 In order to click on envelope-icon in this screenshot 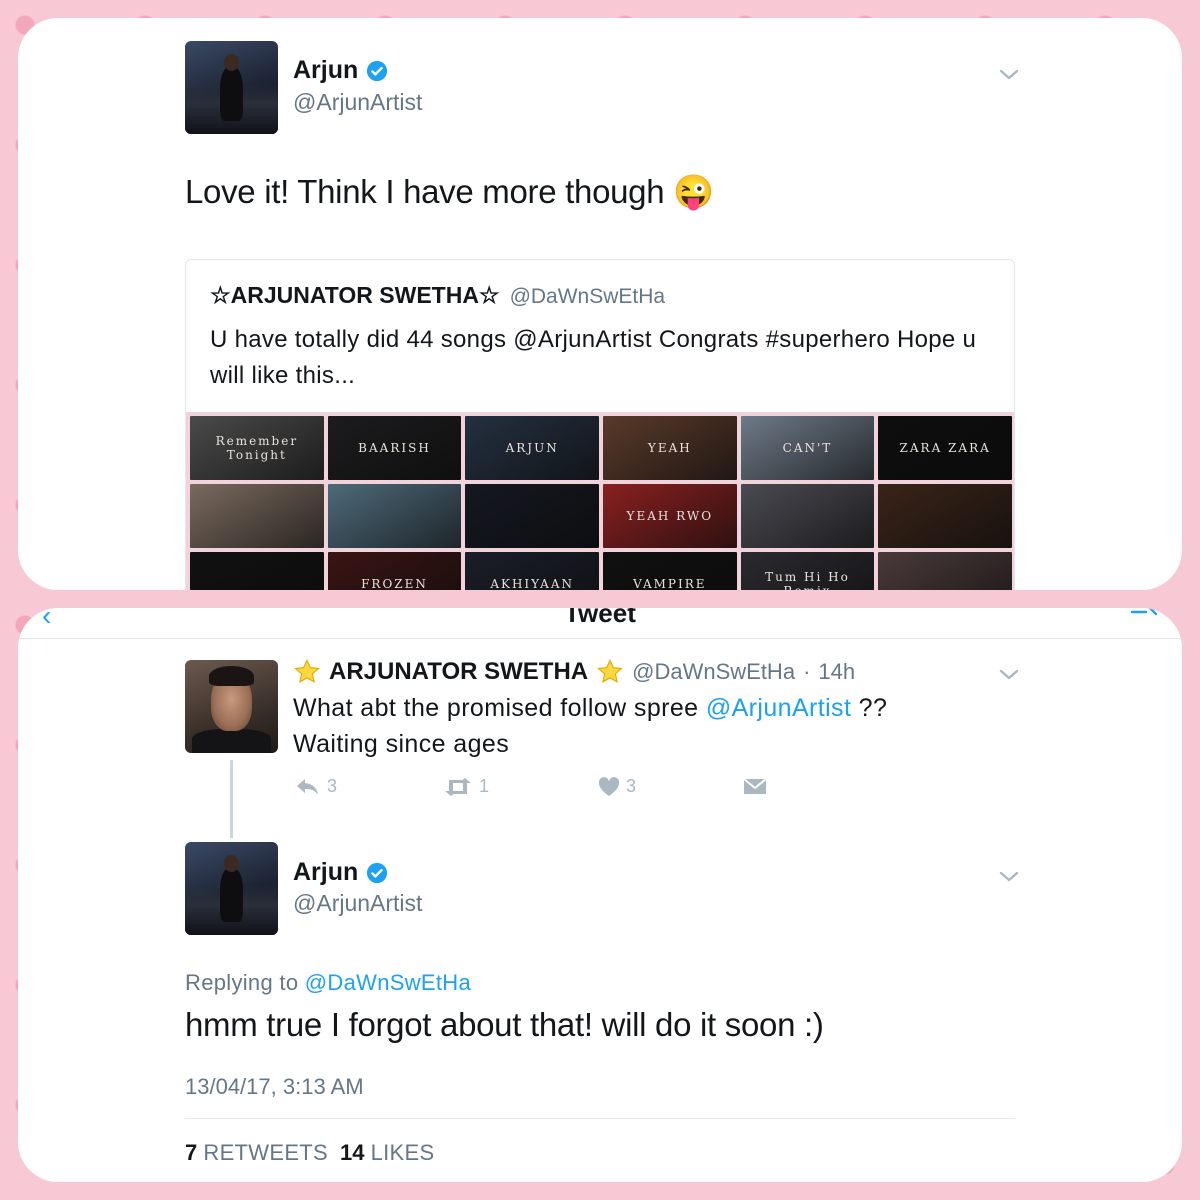, I will do `click(755, 786)`.